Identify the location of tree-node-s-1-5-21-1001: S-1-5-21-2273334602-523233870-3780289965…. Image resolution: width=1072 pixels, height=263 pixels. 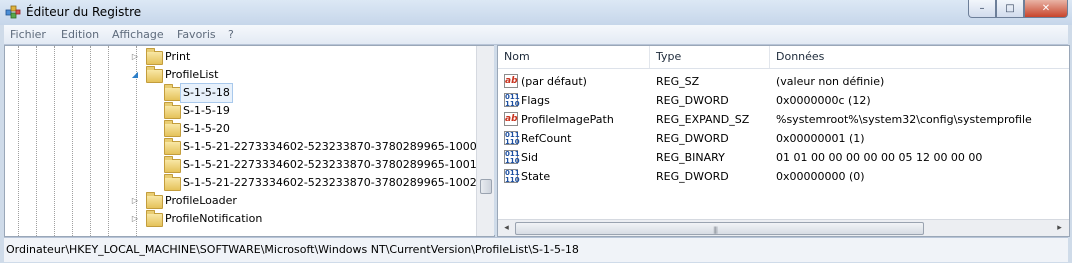
(241, 165).